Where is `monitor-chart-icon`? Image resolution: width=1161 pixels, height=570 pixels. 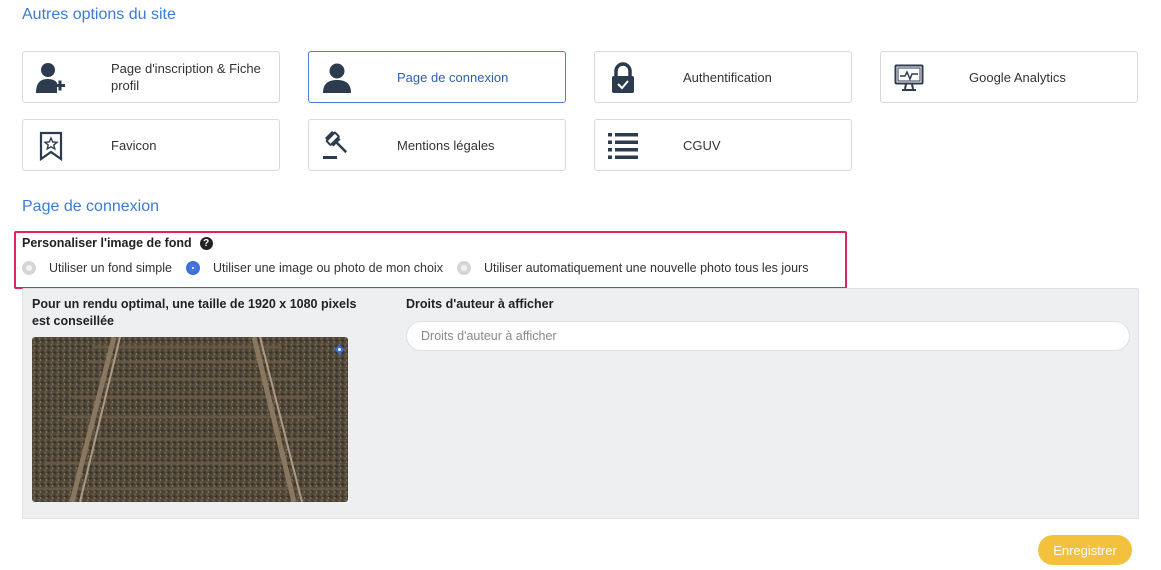
monitor-chart-icon is located at coordinates (909, 78).